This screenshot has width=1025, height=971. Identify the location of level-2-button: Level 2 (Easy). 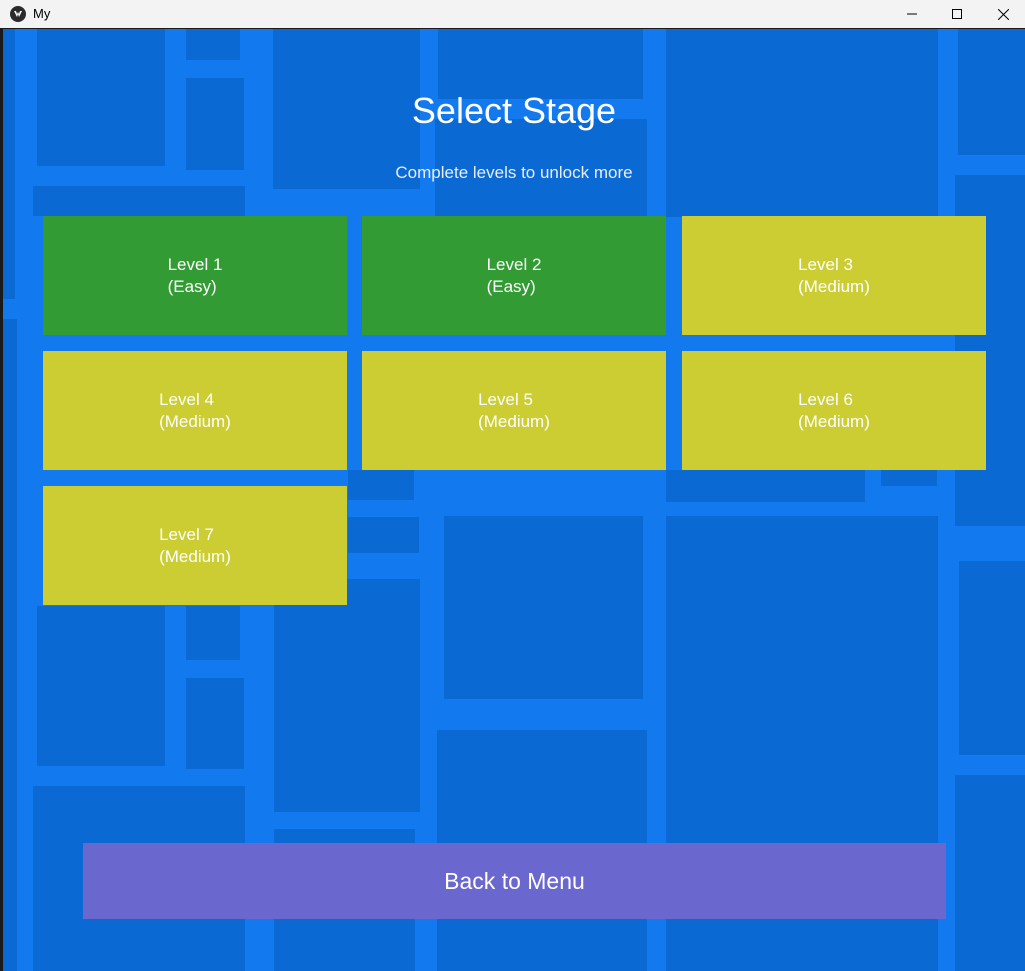
(514, 275).